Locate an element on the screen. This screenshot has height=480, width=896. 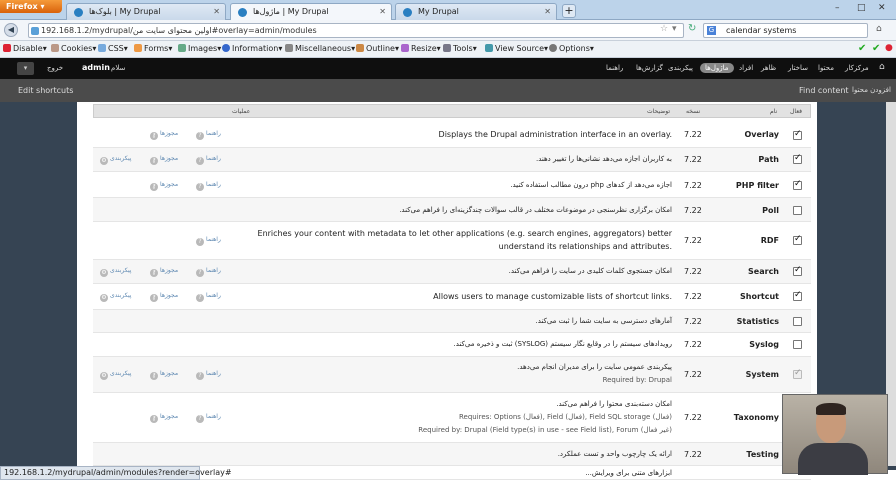
devbar-images: Images▾ is located at coordinates (199, 48).